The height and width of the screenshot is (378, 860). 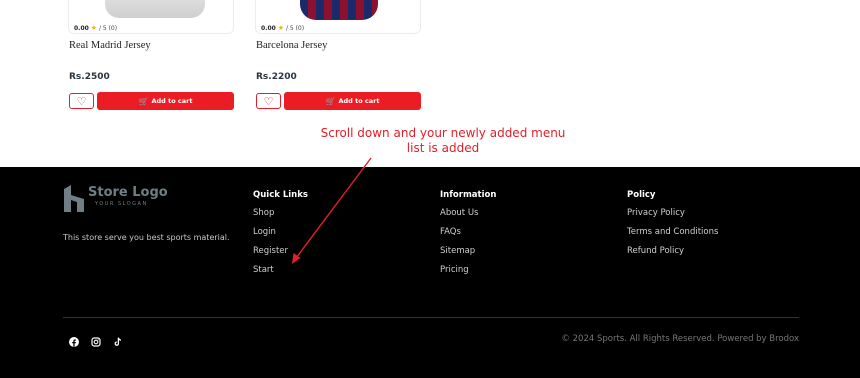 I want to click on product-price: Rs.2200, so click(x=276, y=77).